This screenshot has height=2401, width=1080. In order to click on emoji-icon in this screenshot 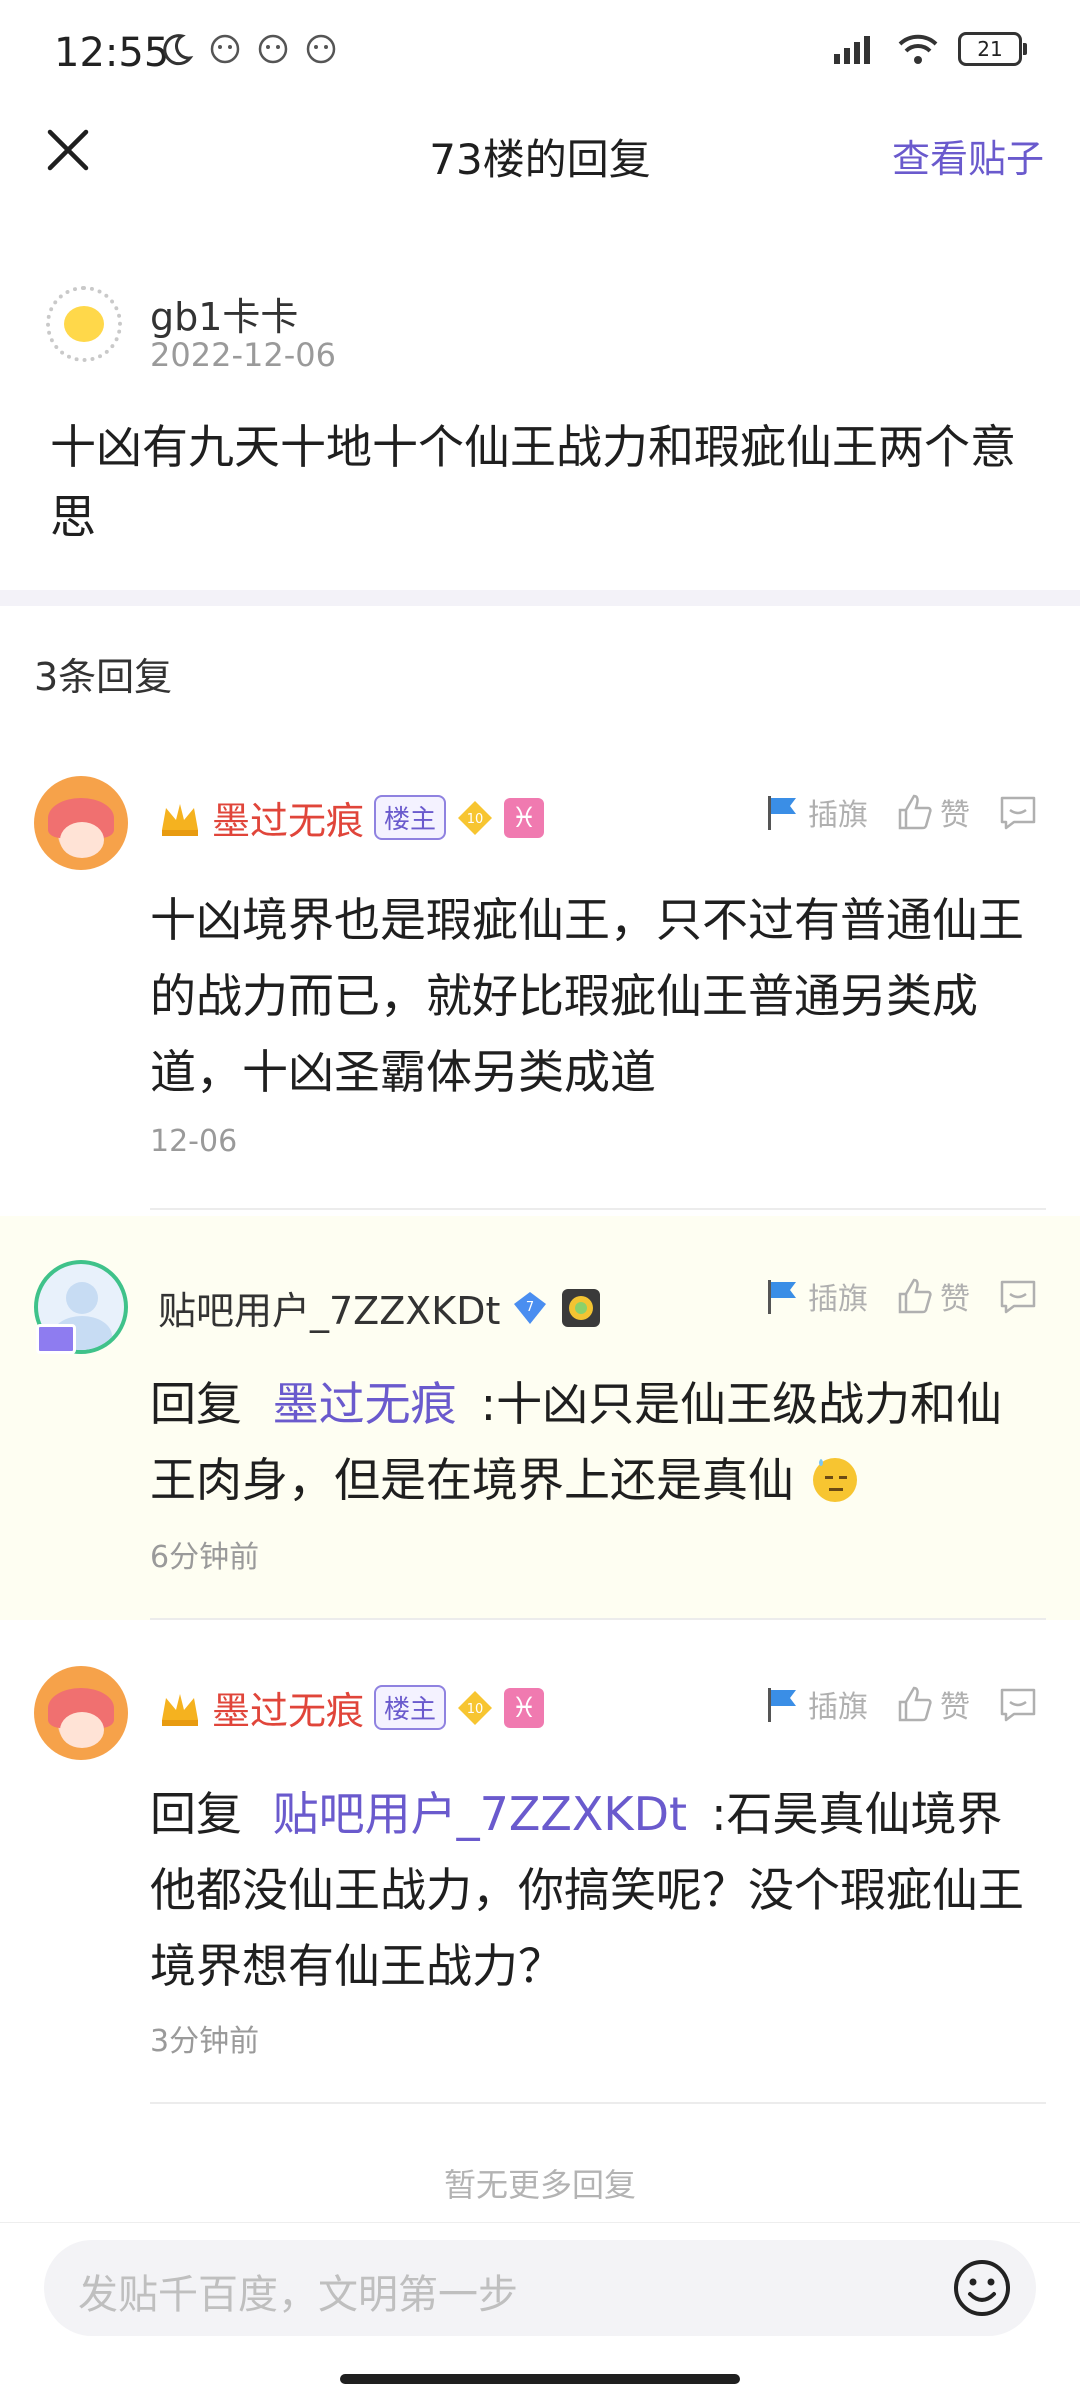, I will do `click(982, 2288)`.